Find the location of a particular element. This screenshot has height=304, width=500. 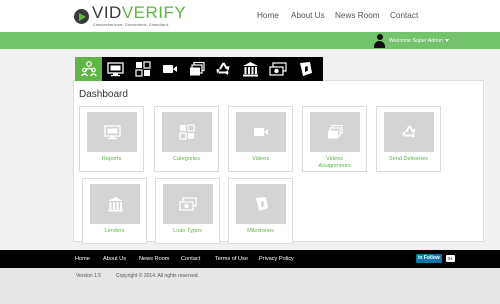

user-avatar-icon is located at coordinates (379, 40).